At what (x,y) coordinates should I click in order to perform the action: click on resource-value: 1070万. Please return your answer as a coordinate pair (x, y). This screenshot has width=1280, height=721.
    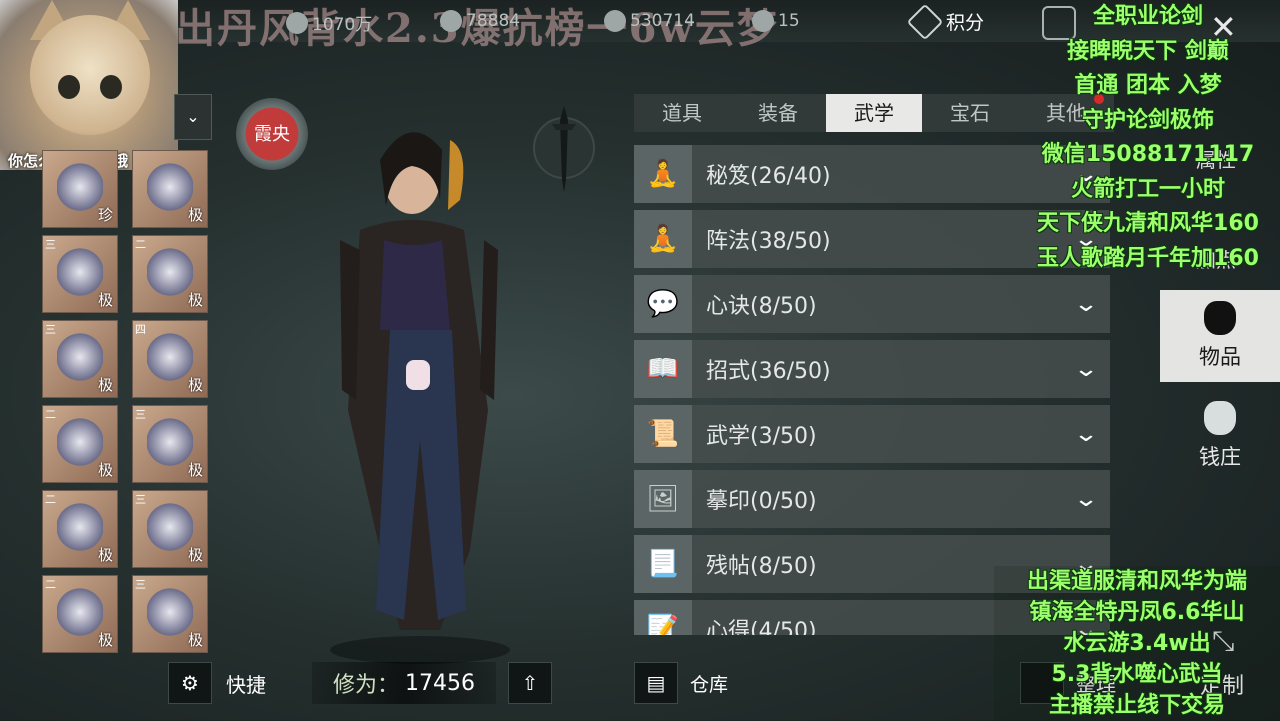
    Looking at the image, I should click on (342, 25).